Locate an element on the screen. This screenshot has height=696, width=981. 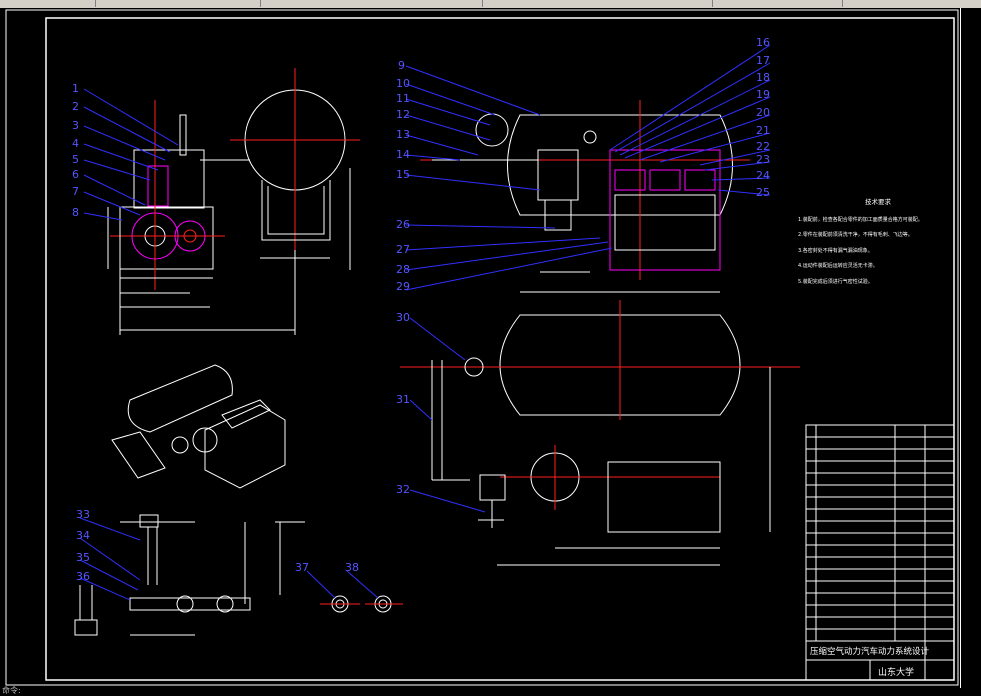
balloon-28: 28 is located at coordinates (403, 269).